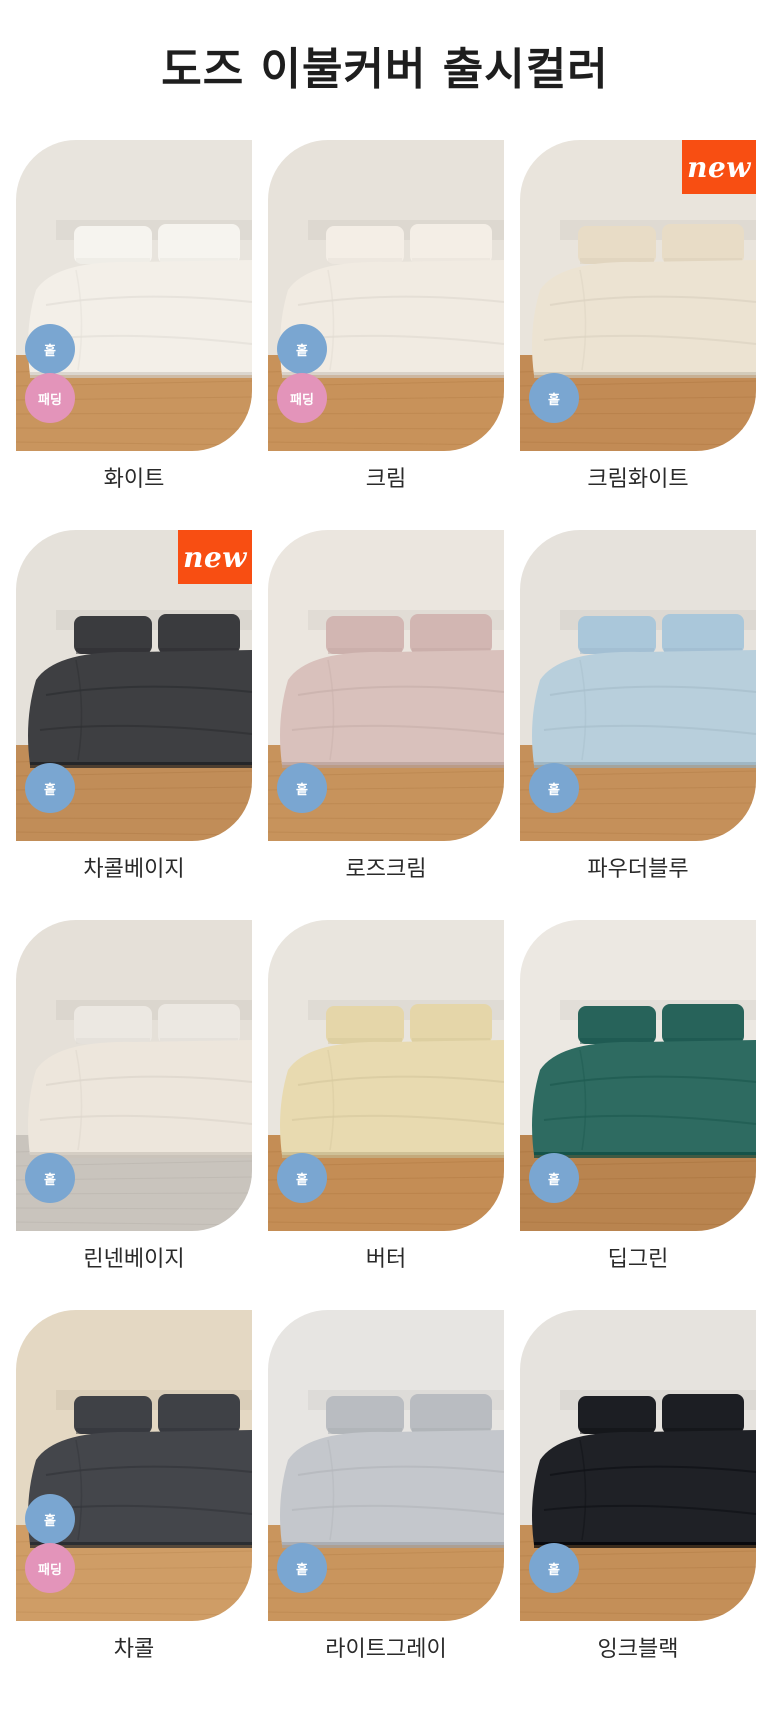  I want to click on color-card: 홑린넨베이지, so click(134, 1115).